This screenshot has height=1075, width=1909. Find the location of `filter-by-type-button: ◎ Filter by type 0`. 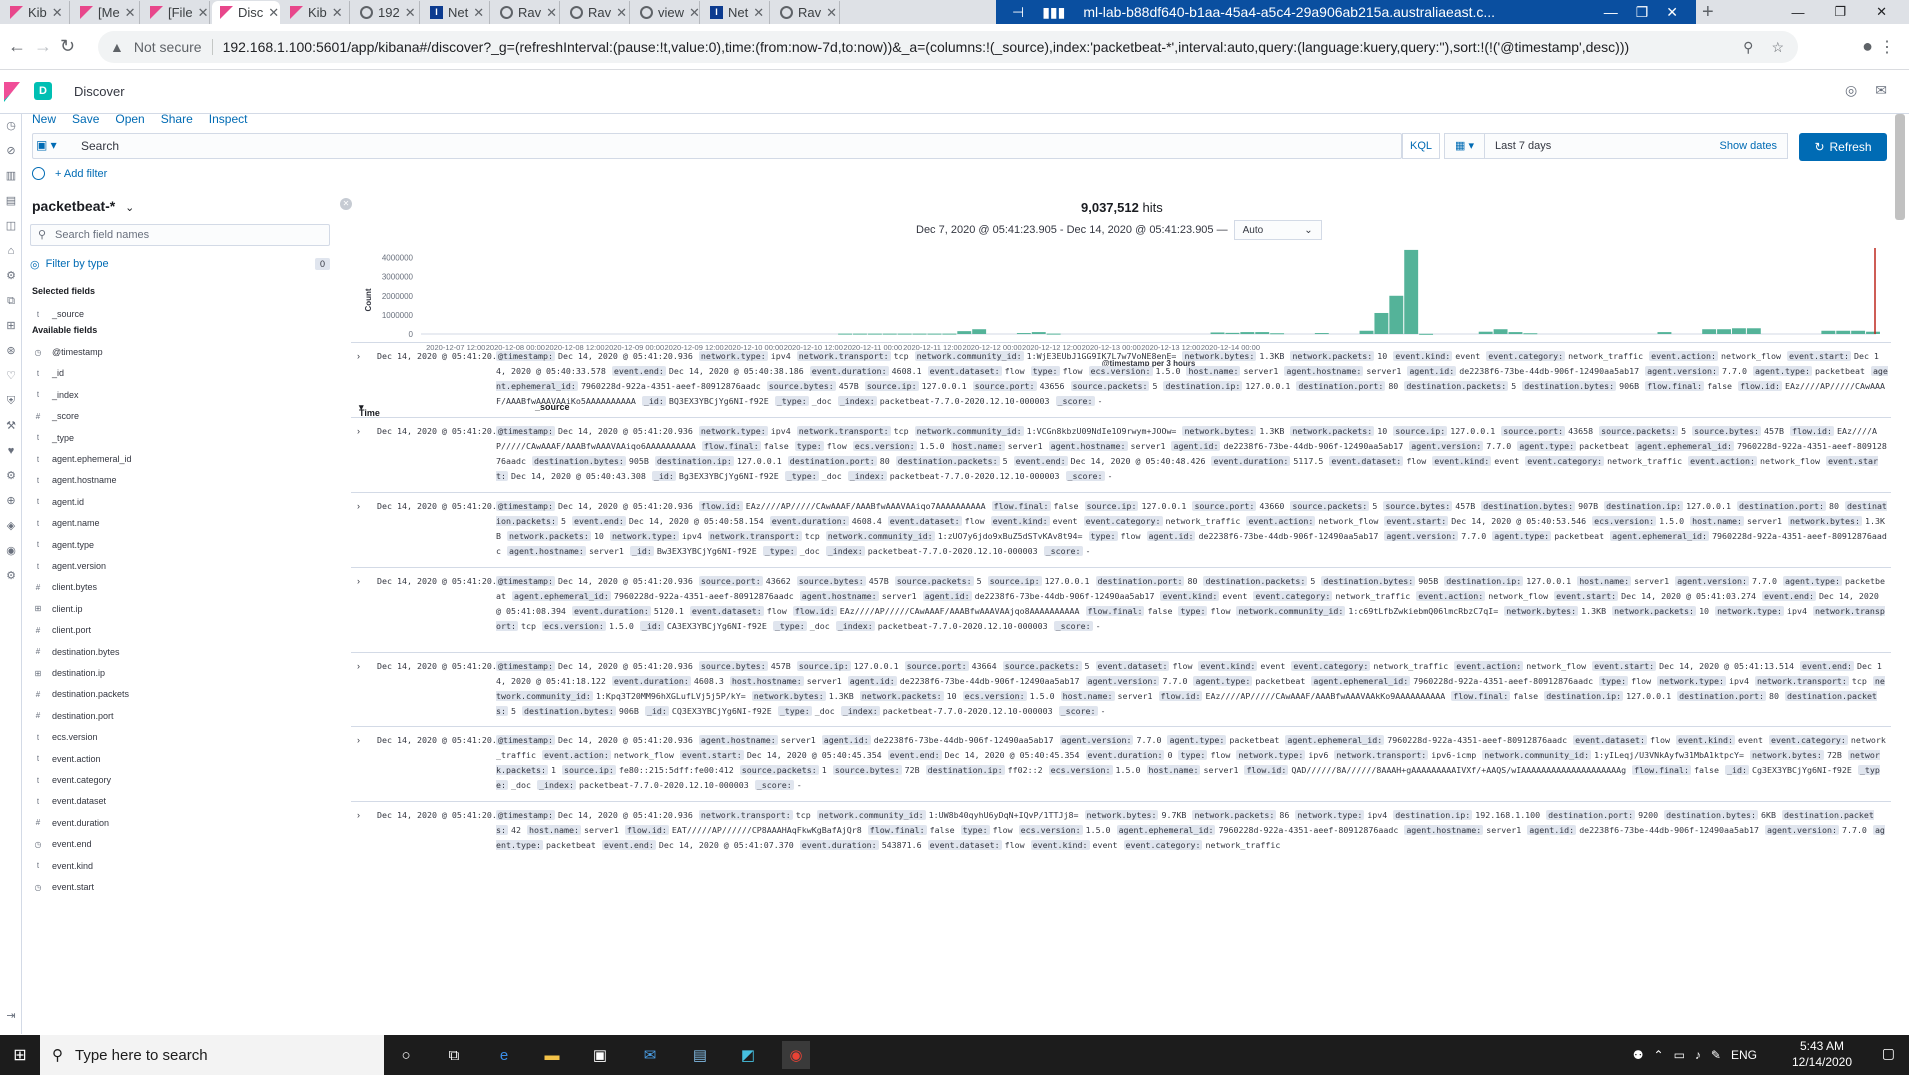

filter-by-type-button: ◎ Filter by type 0 is located at coordinates (180, 264).